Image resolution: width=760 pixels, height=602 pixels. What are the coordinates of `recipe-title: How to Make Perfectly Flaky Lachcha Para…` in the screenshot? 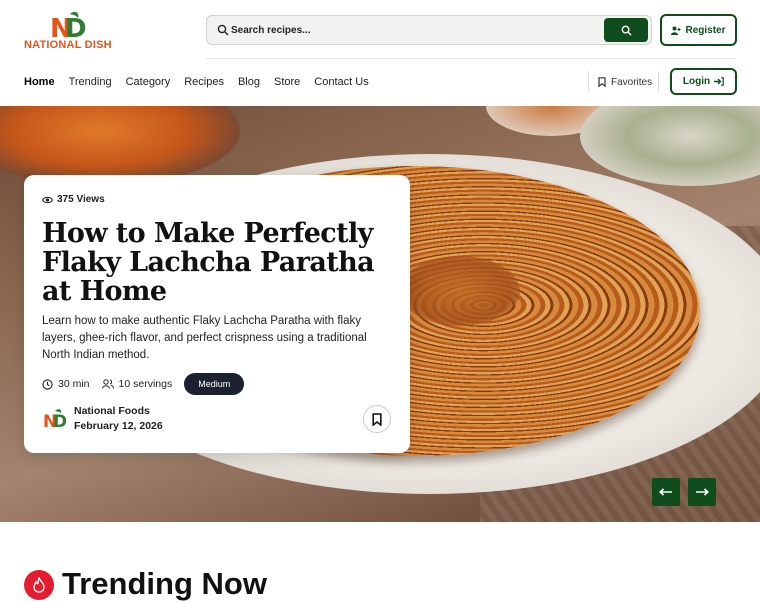 It's located at (217, 262).